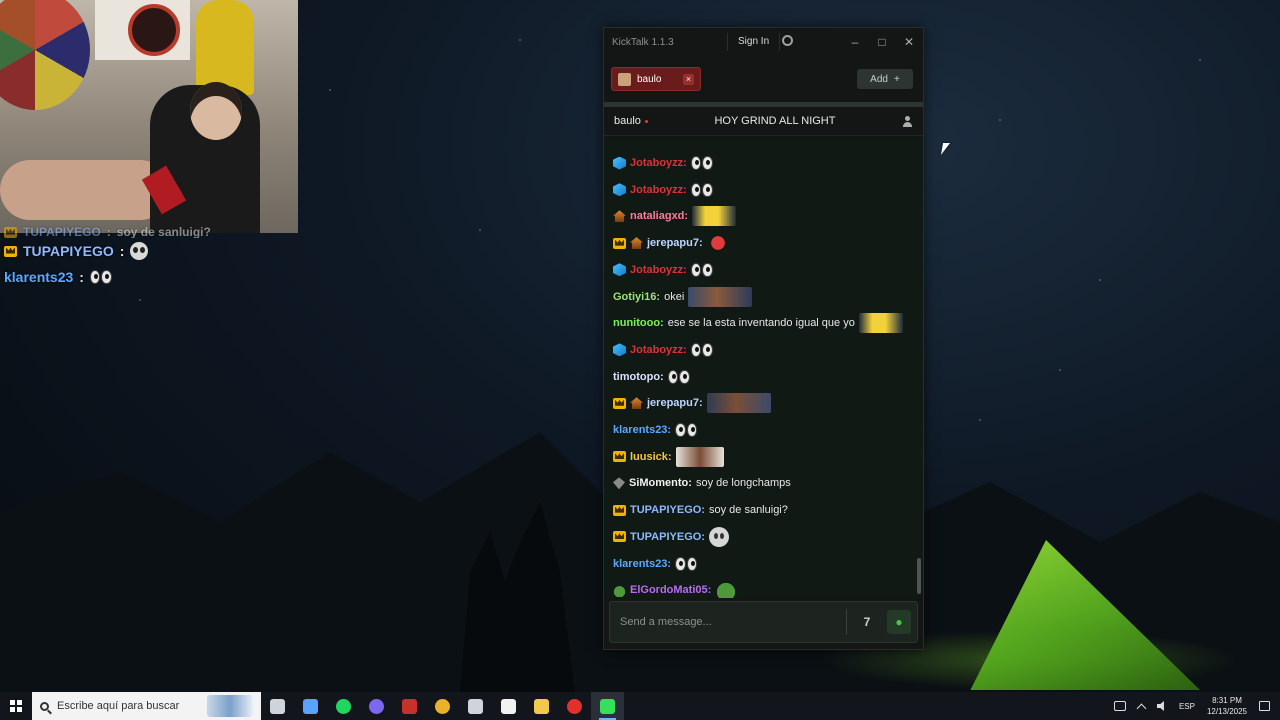 This screenshot has width=1280, height=720. I want to click on chat-message: TUPAPIYEGO:, so click(763, 536).